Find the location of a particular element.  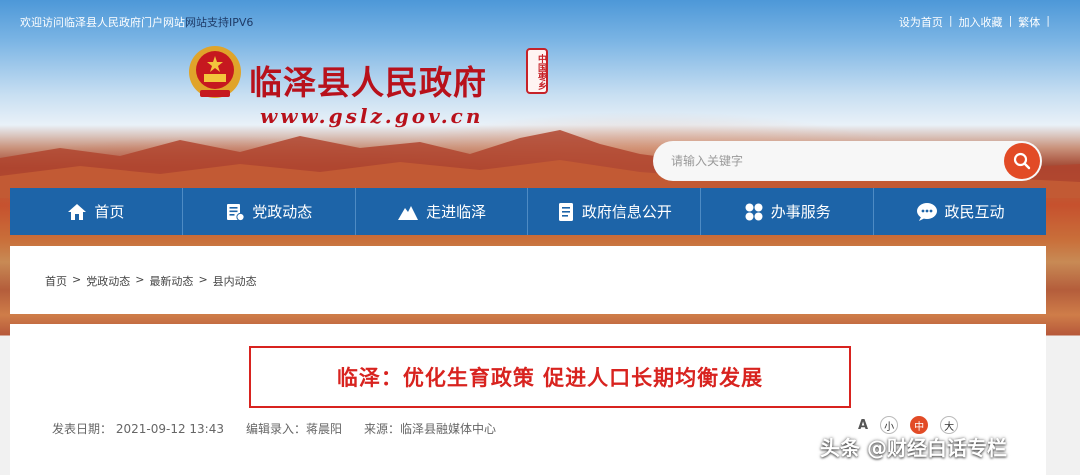

headline-highlight: 临泽：优化生育政策 促进人口长期均衡发展 is located at coordinates (550, 377).